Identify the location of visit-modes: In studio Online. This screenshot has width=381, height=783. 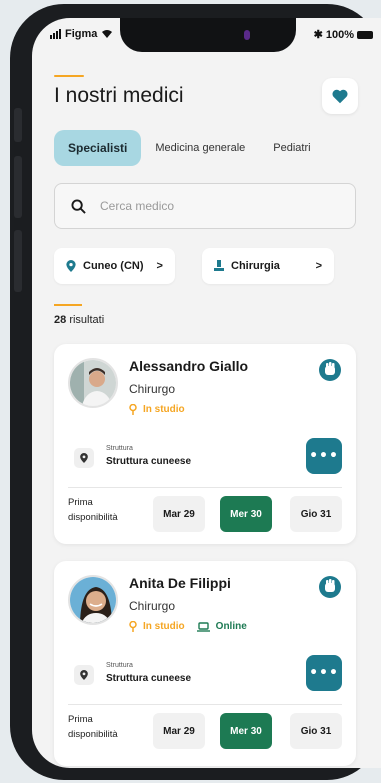
(188, 626).